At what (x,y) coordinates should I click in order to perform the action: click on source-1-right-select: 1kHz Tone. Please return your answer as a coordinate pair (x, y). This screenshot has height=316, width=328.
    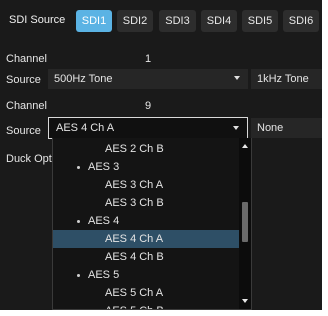
    Looking at the image, I should click on (286, 79).